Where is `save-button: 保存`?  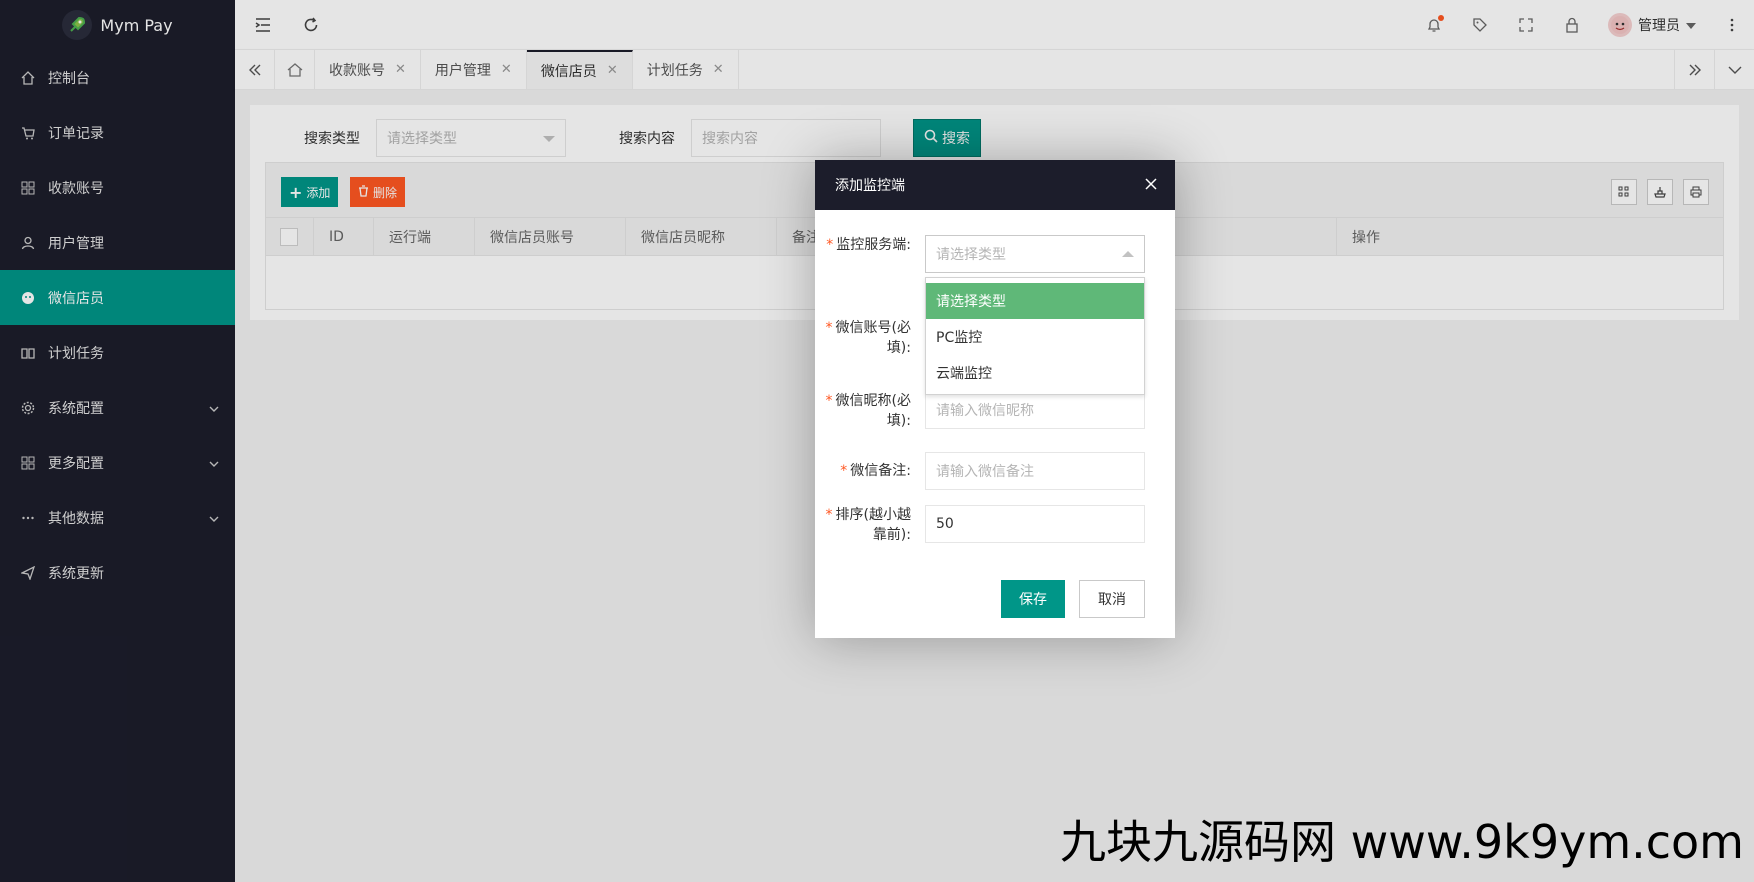 save-button: 保存 is located at coordinates (1033, 599).